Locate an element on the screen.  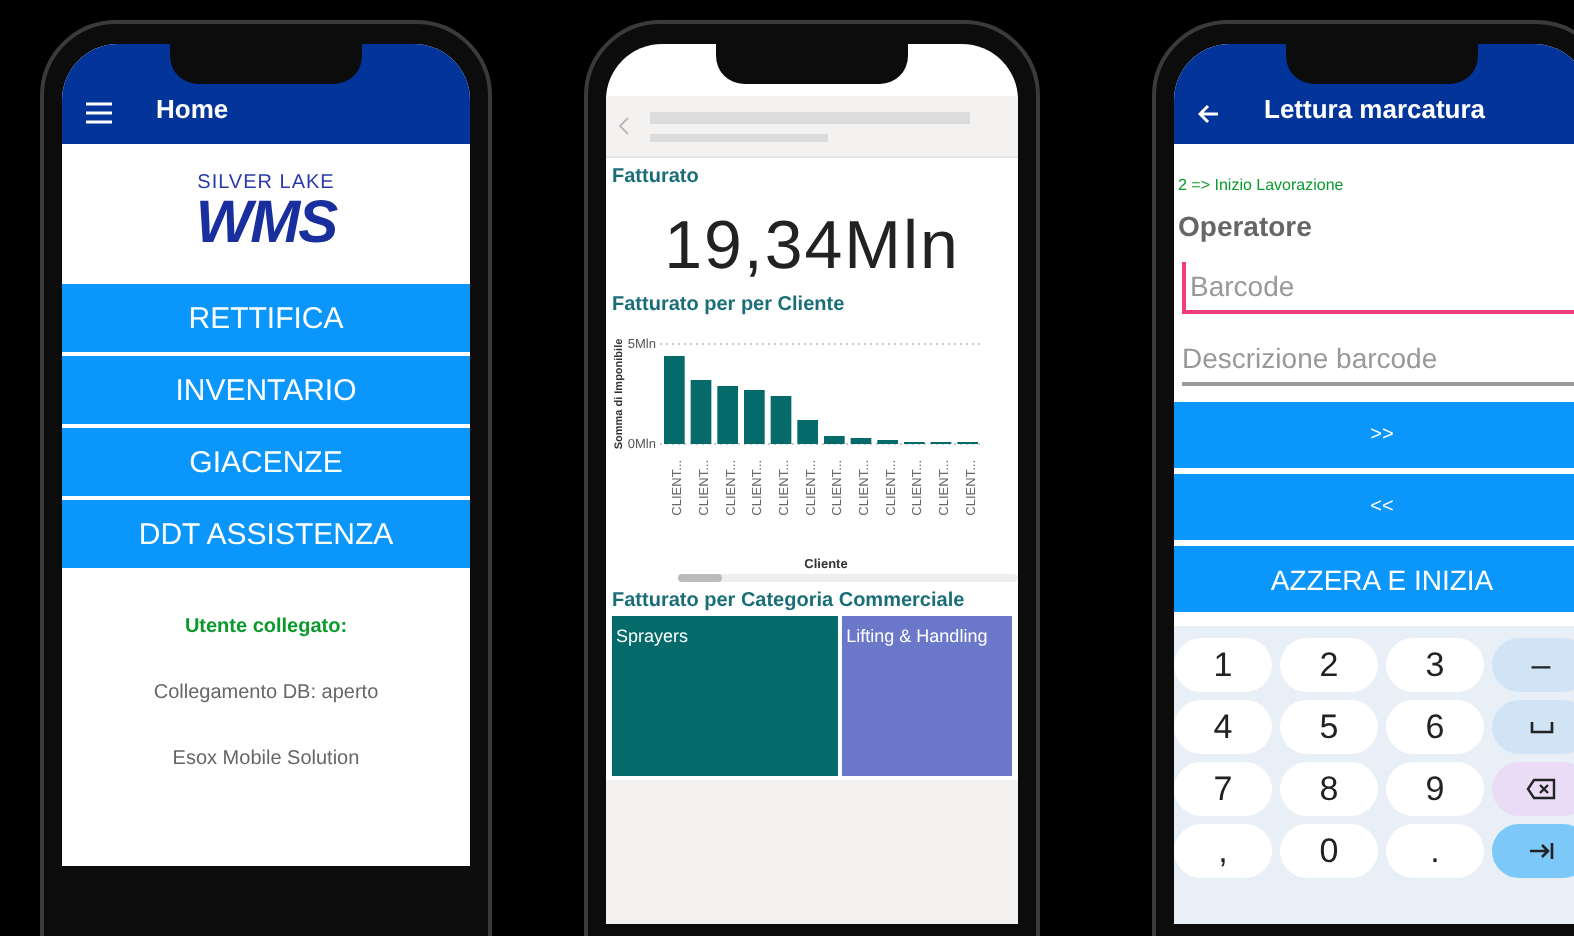
section-title: Operatore is located at coordinates (1246, 226).